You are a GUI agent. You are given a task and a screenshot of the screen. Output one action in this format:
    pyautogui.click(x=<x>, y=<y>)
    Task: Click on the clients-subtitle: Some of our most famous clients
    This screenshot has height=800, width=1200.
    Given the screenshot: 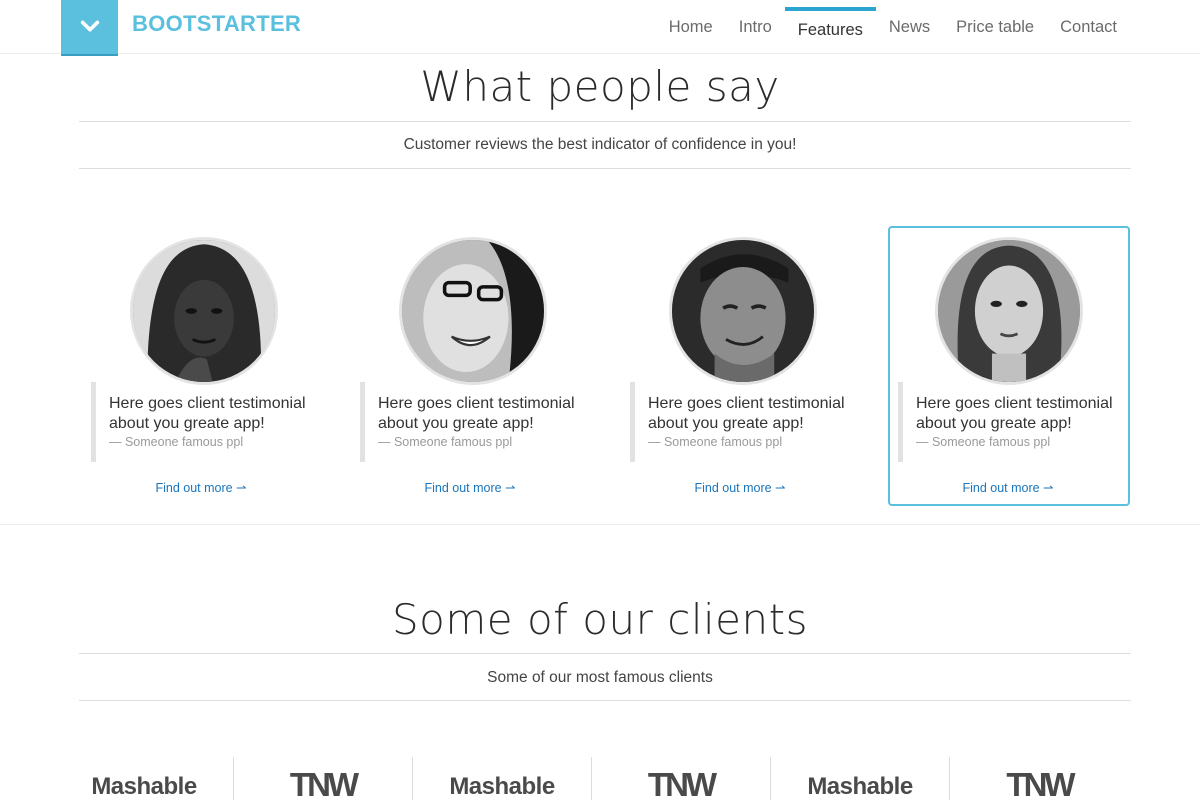 What is the action you would take?
    pyautogui.click(x=600, y=677)
    